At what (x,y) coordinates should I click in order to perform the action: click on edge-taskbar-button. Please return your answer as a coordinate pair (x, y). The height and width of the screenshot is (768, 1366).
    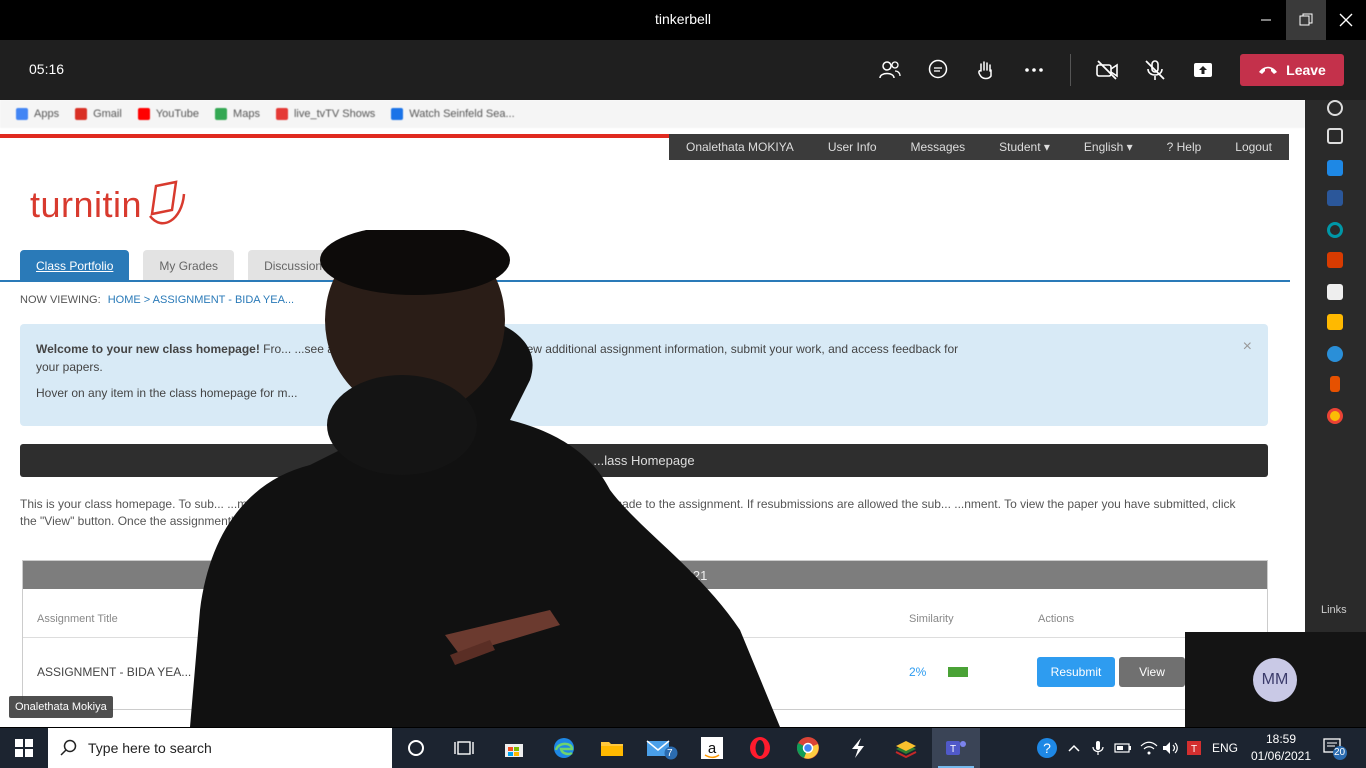
    Looking at the image, I should click on (564, 748).